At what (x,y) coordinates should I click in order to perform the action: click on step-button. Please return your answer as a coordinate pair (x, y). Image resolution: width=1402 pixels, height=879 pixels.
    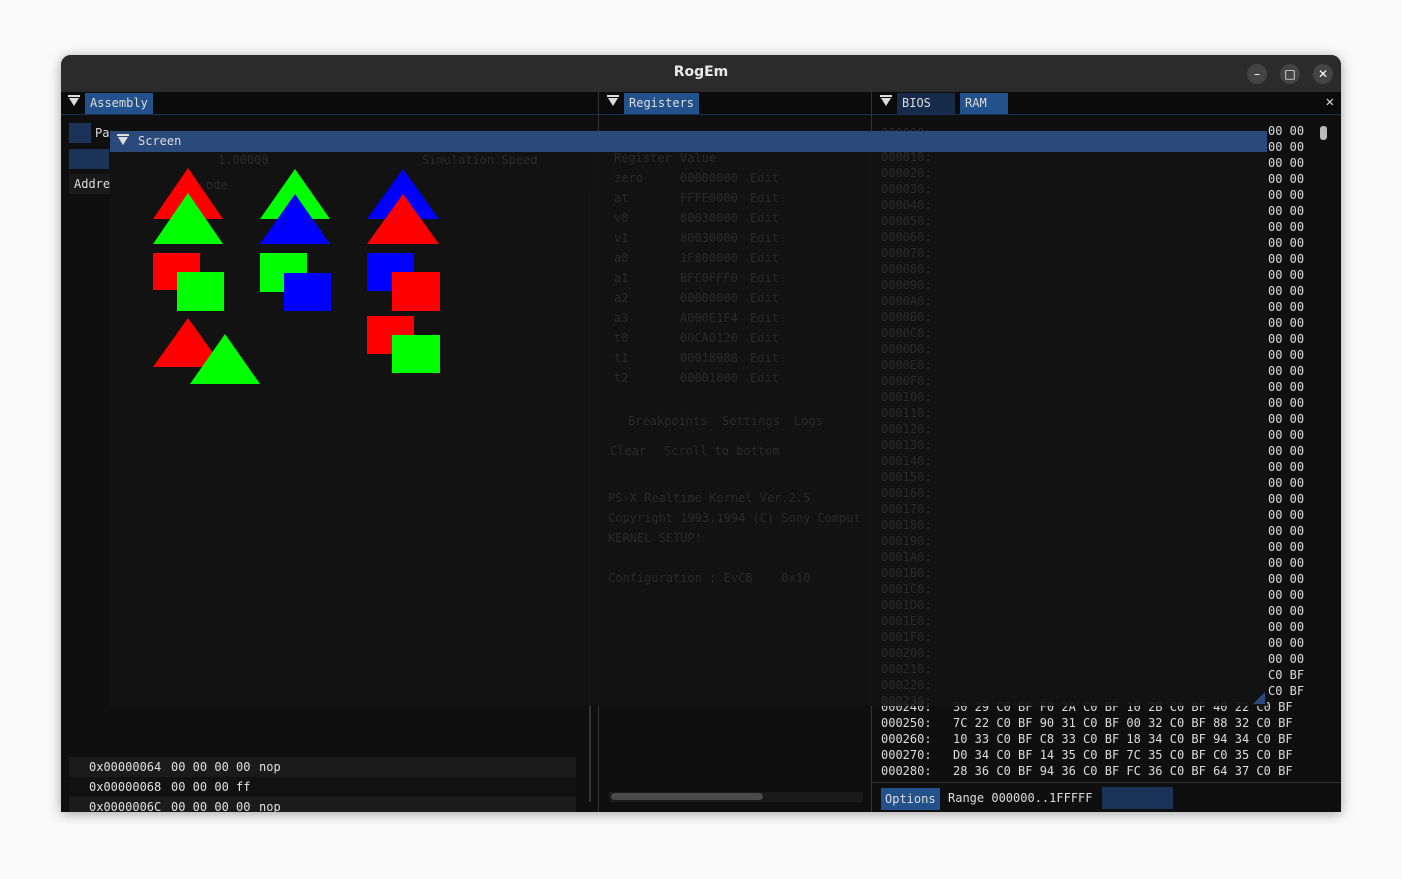
    Looking at the image, I should click on (89, 159).